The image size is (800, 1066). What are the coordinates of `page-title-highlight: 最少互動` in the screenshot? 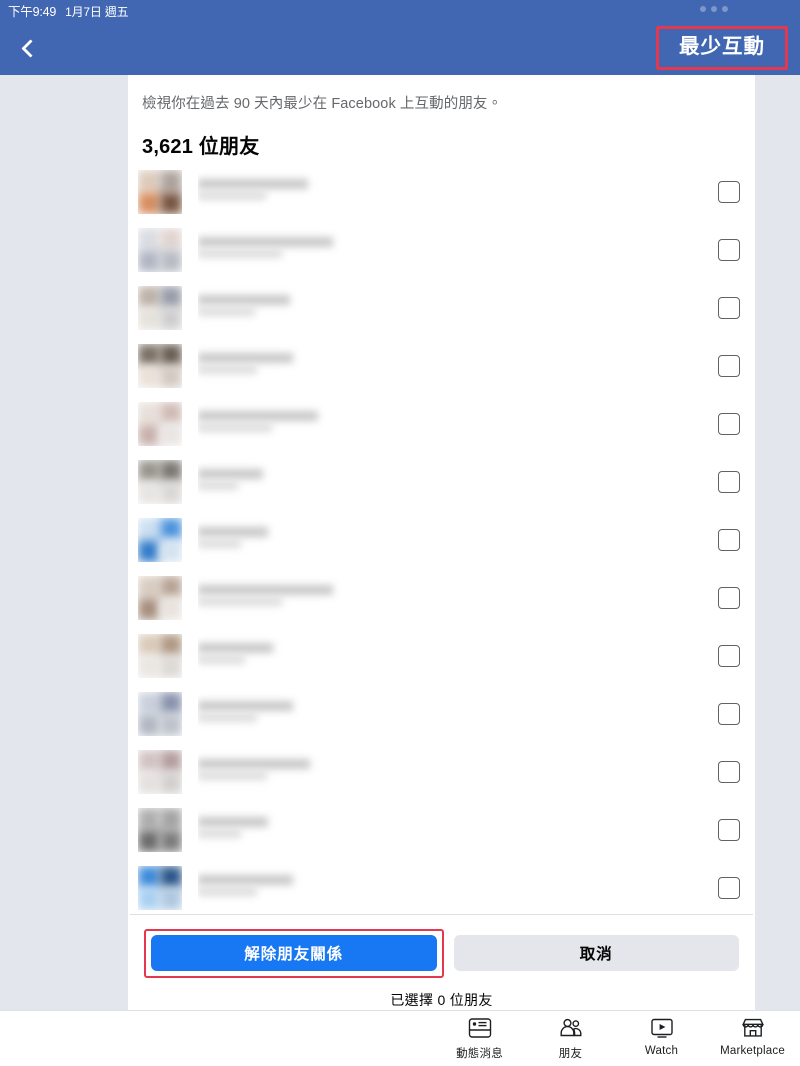 It's located at (722, 48).